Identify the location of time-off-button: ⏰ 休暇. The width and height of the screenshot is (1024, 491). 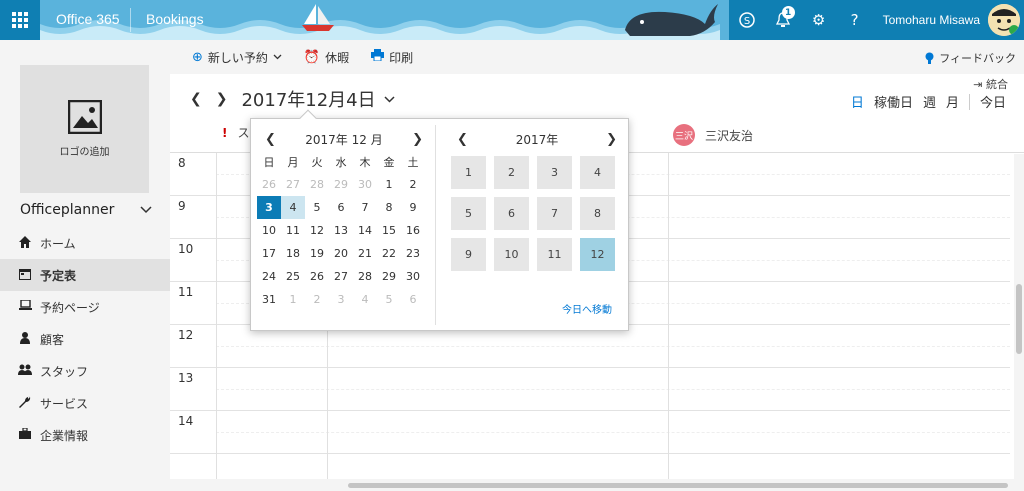
(326, 57).